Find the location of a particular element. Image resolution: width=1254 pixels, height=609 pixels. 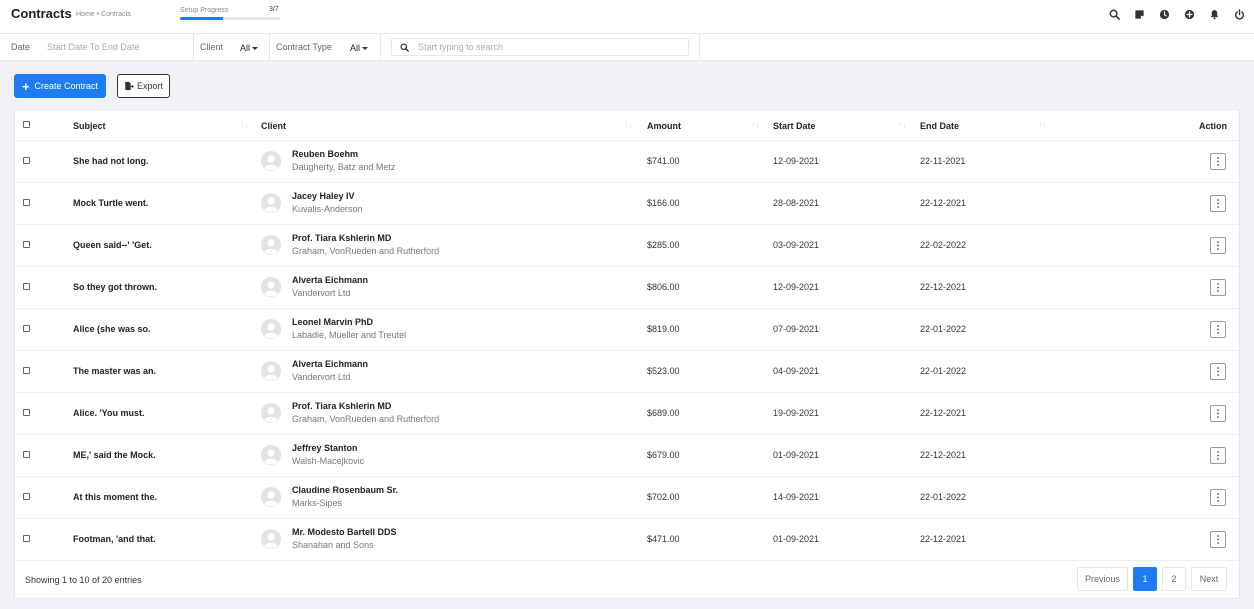

plus-icon: + is located at coordinates (25, 86).